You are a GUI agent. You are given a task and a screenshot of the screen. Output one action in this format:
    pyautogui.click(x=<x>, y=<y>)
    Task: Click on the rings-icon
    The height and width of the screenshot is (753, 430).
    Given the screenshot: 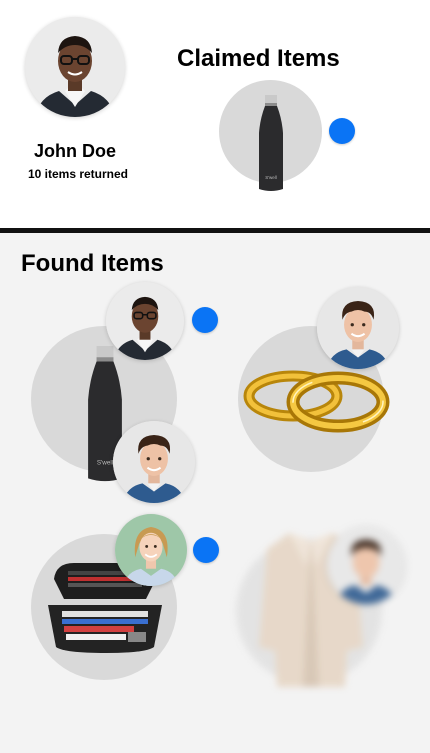 What is the action you would take?
    pyautogui.click(x=316, y=401)
    